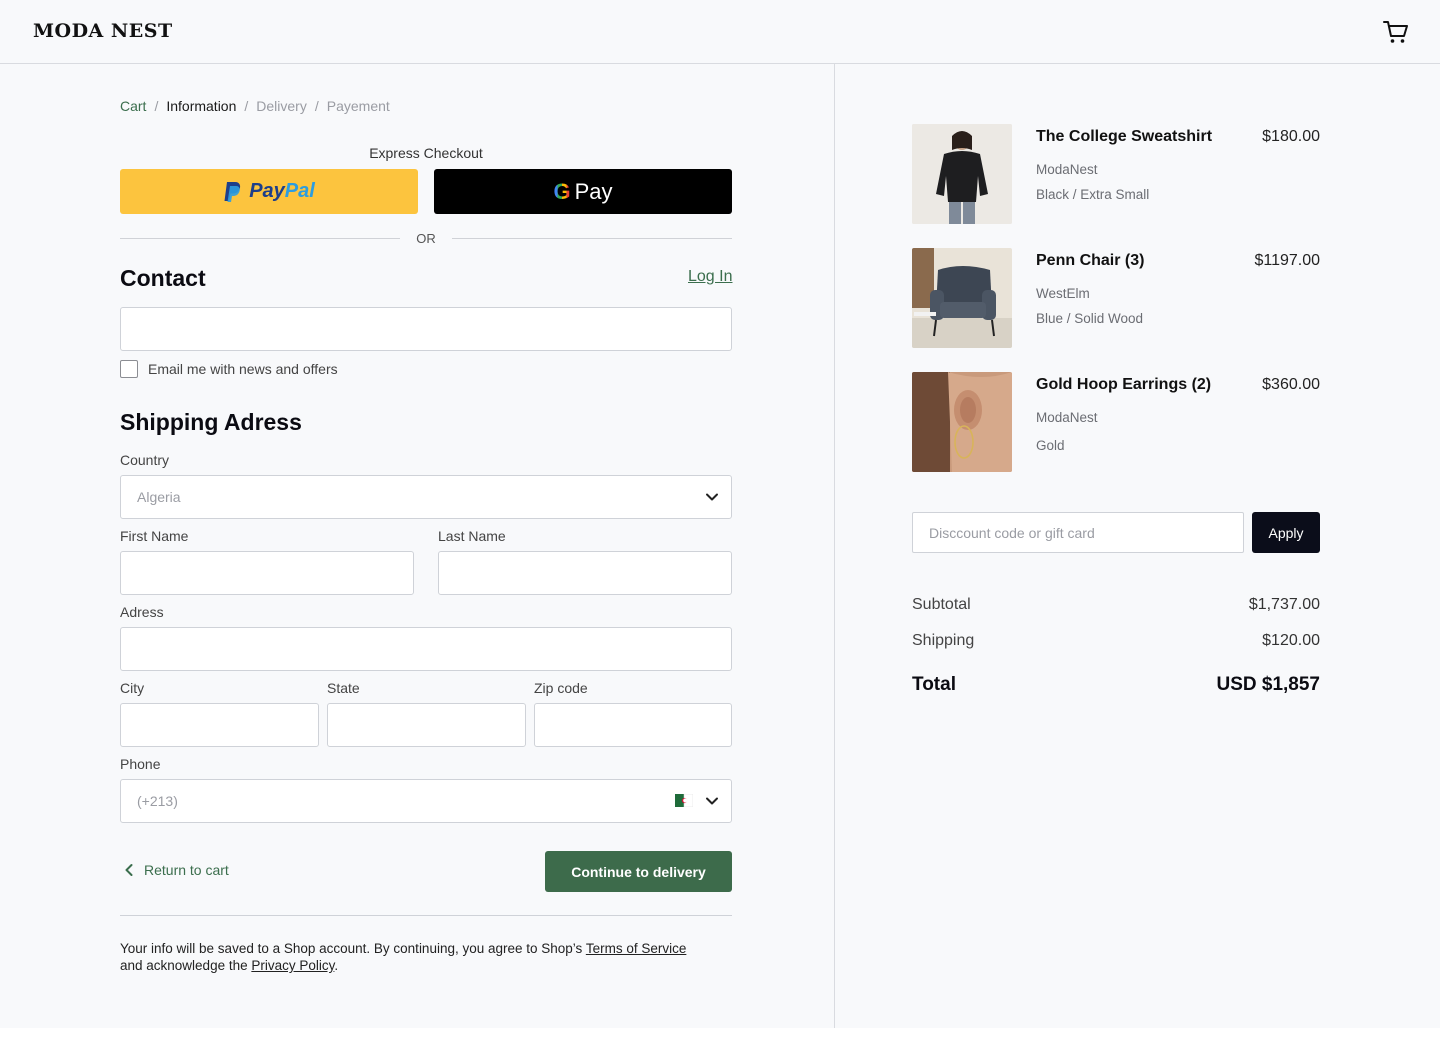 Image resolution: width=1440 pixels, height=1049 pixels. Describe the element at coordinates (255, 106) in the screenshot. I see `breadcrumb: Cart / Information / Delivery / Payement` at that location.